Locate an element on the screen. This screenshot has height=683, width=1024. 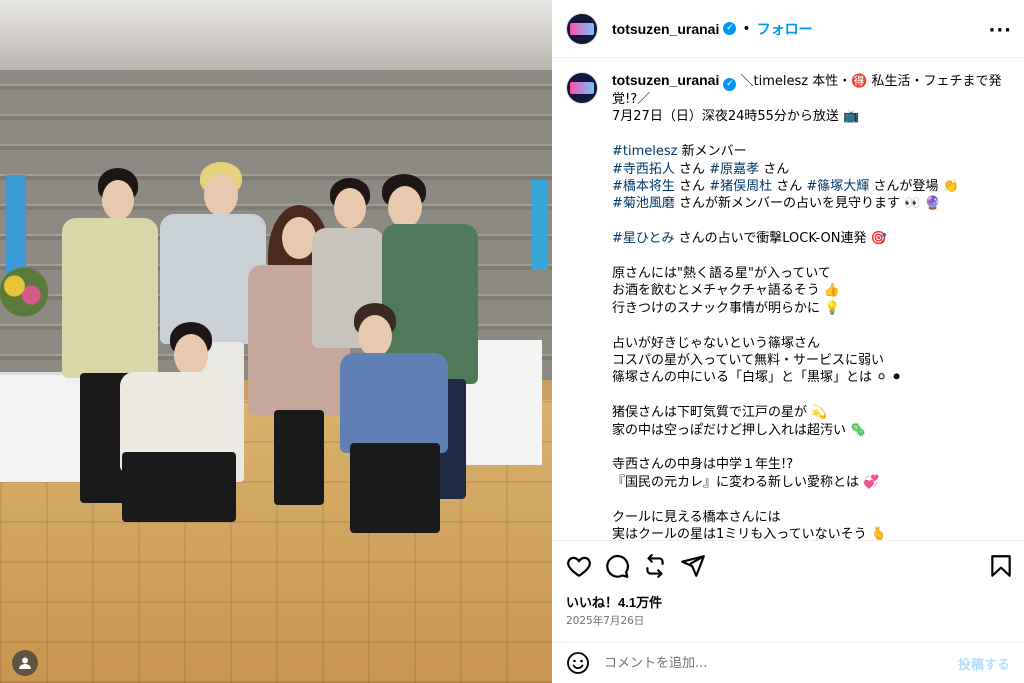
comment-bar: 投稿する is located at coordinates (788, 662).